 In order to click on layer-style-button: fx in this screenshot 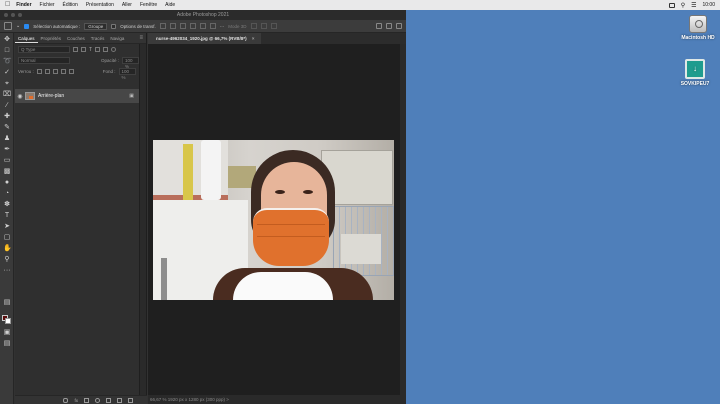, I will do `click(76, 400)`.